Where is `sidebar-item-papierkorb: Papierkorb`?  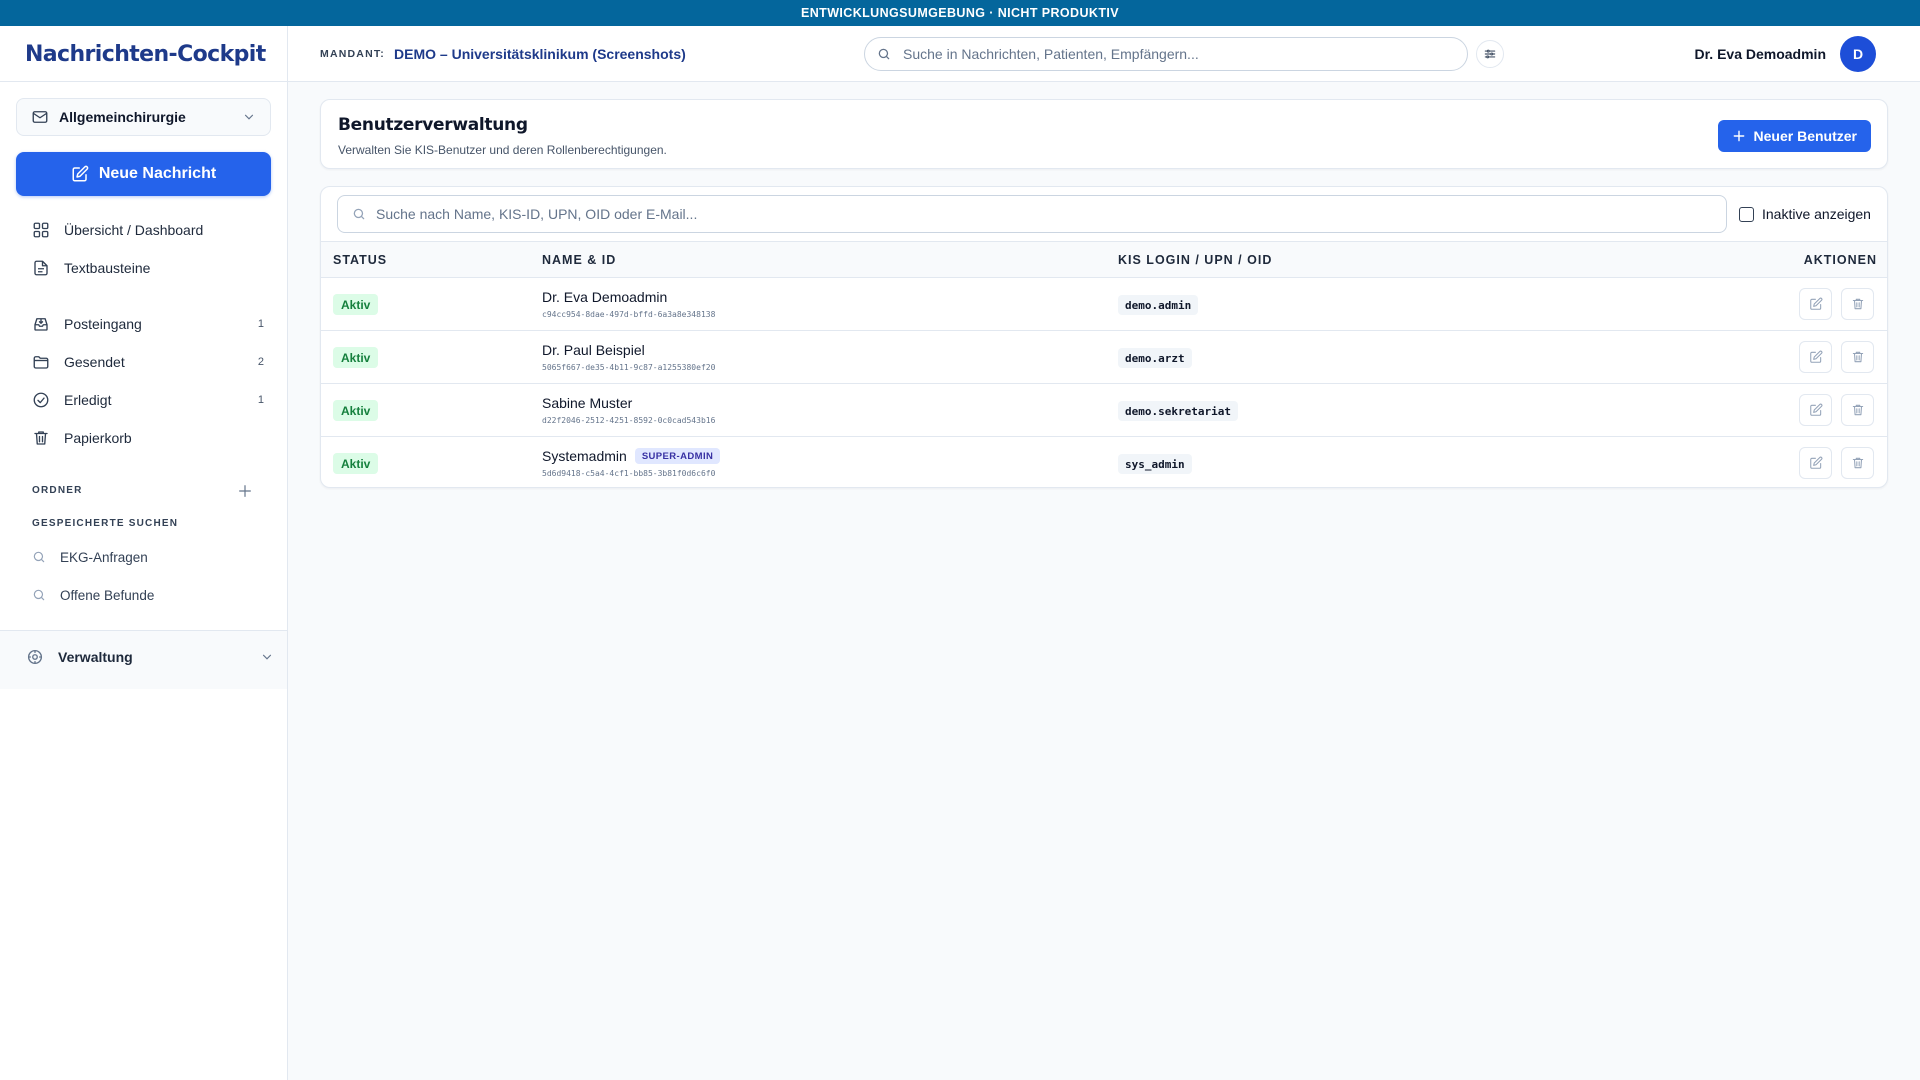
sidebar-item-papierkorb: Papierkorb is located at coordinates (145, 438).